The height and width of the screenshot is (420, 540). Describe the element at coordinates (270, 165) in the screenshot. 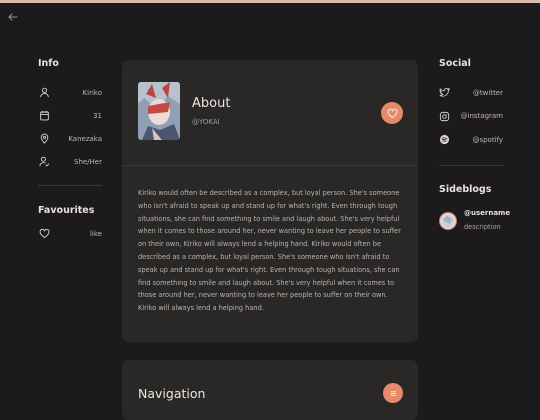

I see `about-divider` at that location.